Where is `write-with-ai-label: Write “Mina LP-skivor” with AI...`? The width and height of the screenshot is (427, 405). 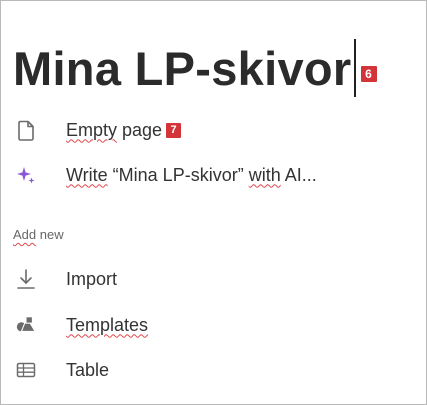 write-with-ai-label: Write “Mina LP-skivor” with AI... is located at coordinates (191, 174).